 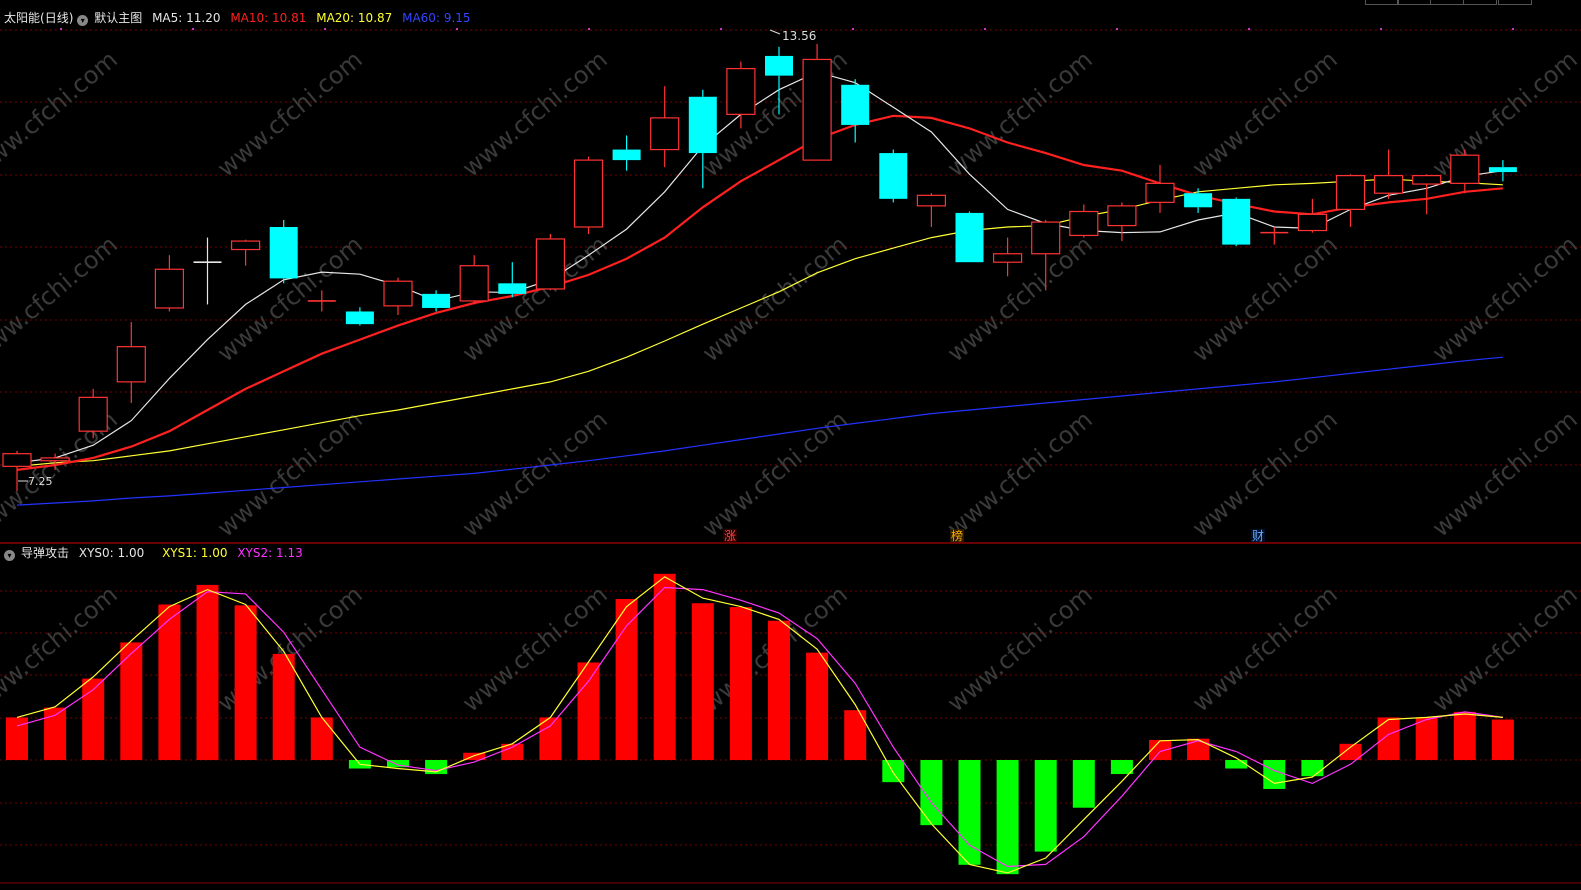 I want to click on low-price-label: 7.25, so click(x=40, y=481).